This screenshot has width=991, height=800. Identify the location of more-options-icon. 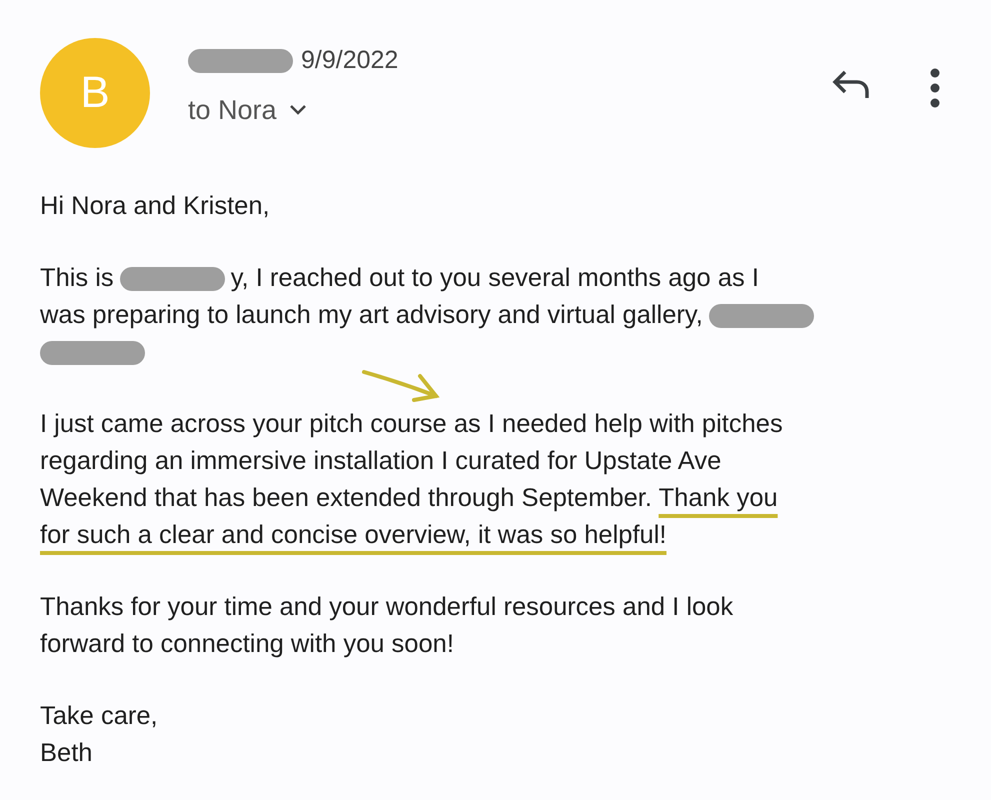
(935, 88).